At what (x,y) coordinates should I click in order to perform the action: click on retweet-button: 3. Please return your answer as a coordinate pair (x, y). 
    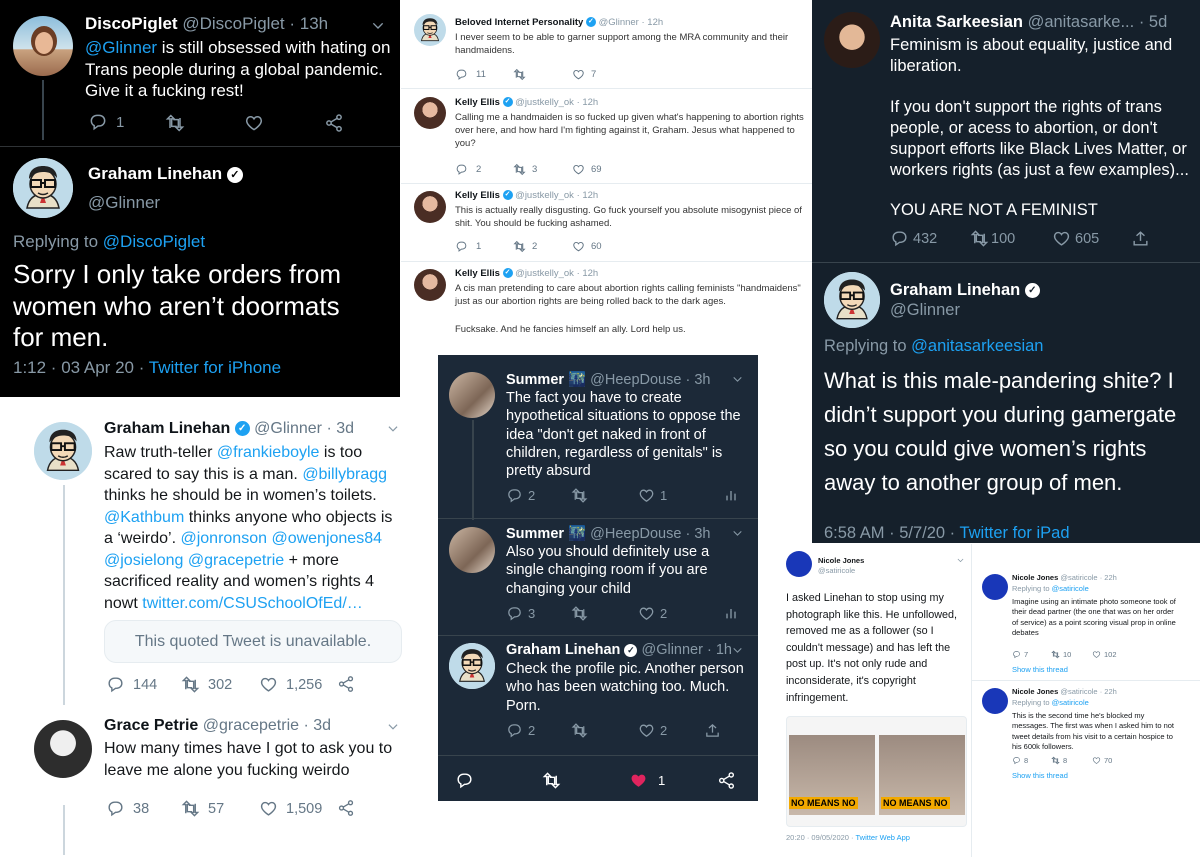
    Looking at the image, I should click on (525, 169).